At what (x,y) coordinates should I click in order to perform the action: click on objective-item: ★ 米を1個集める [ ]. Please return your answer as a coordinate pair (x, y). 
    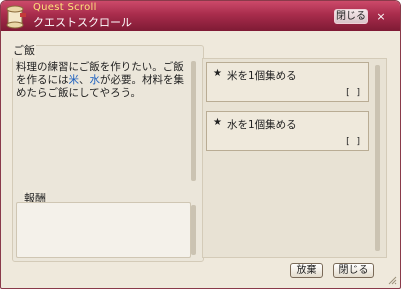
    Looking at the image, I should click on (287, 82).